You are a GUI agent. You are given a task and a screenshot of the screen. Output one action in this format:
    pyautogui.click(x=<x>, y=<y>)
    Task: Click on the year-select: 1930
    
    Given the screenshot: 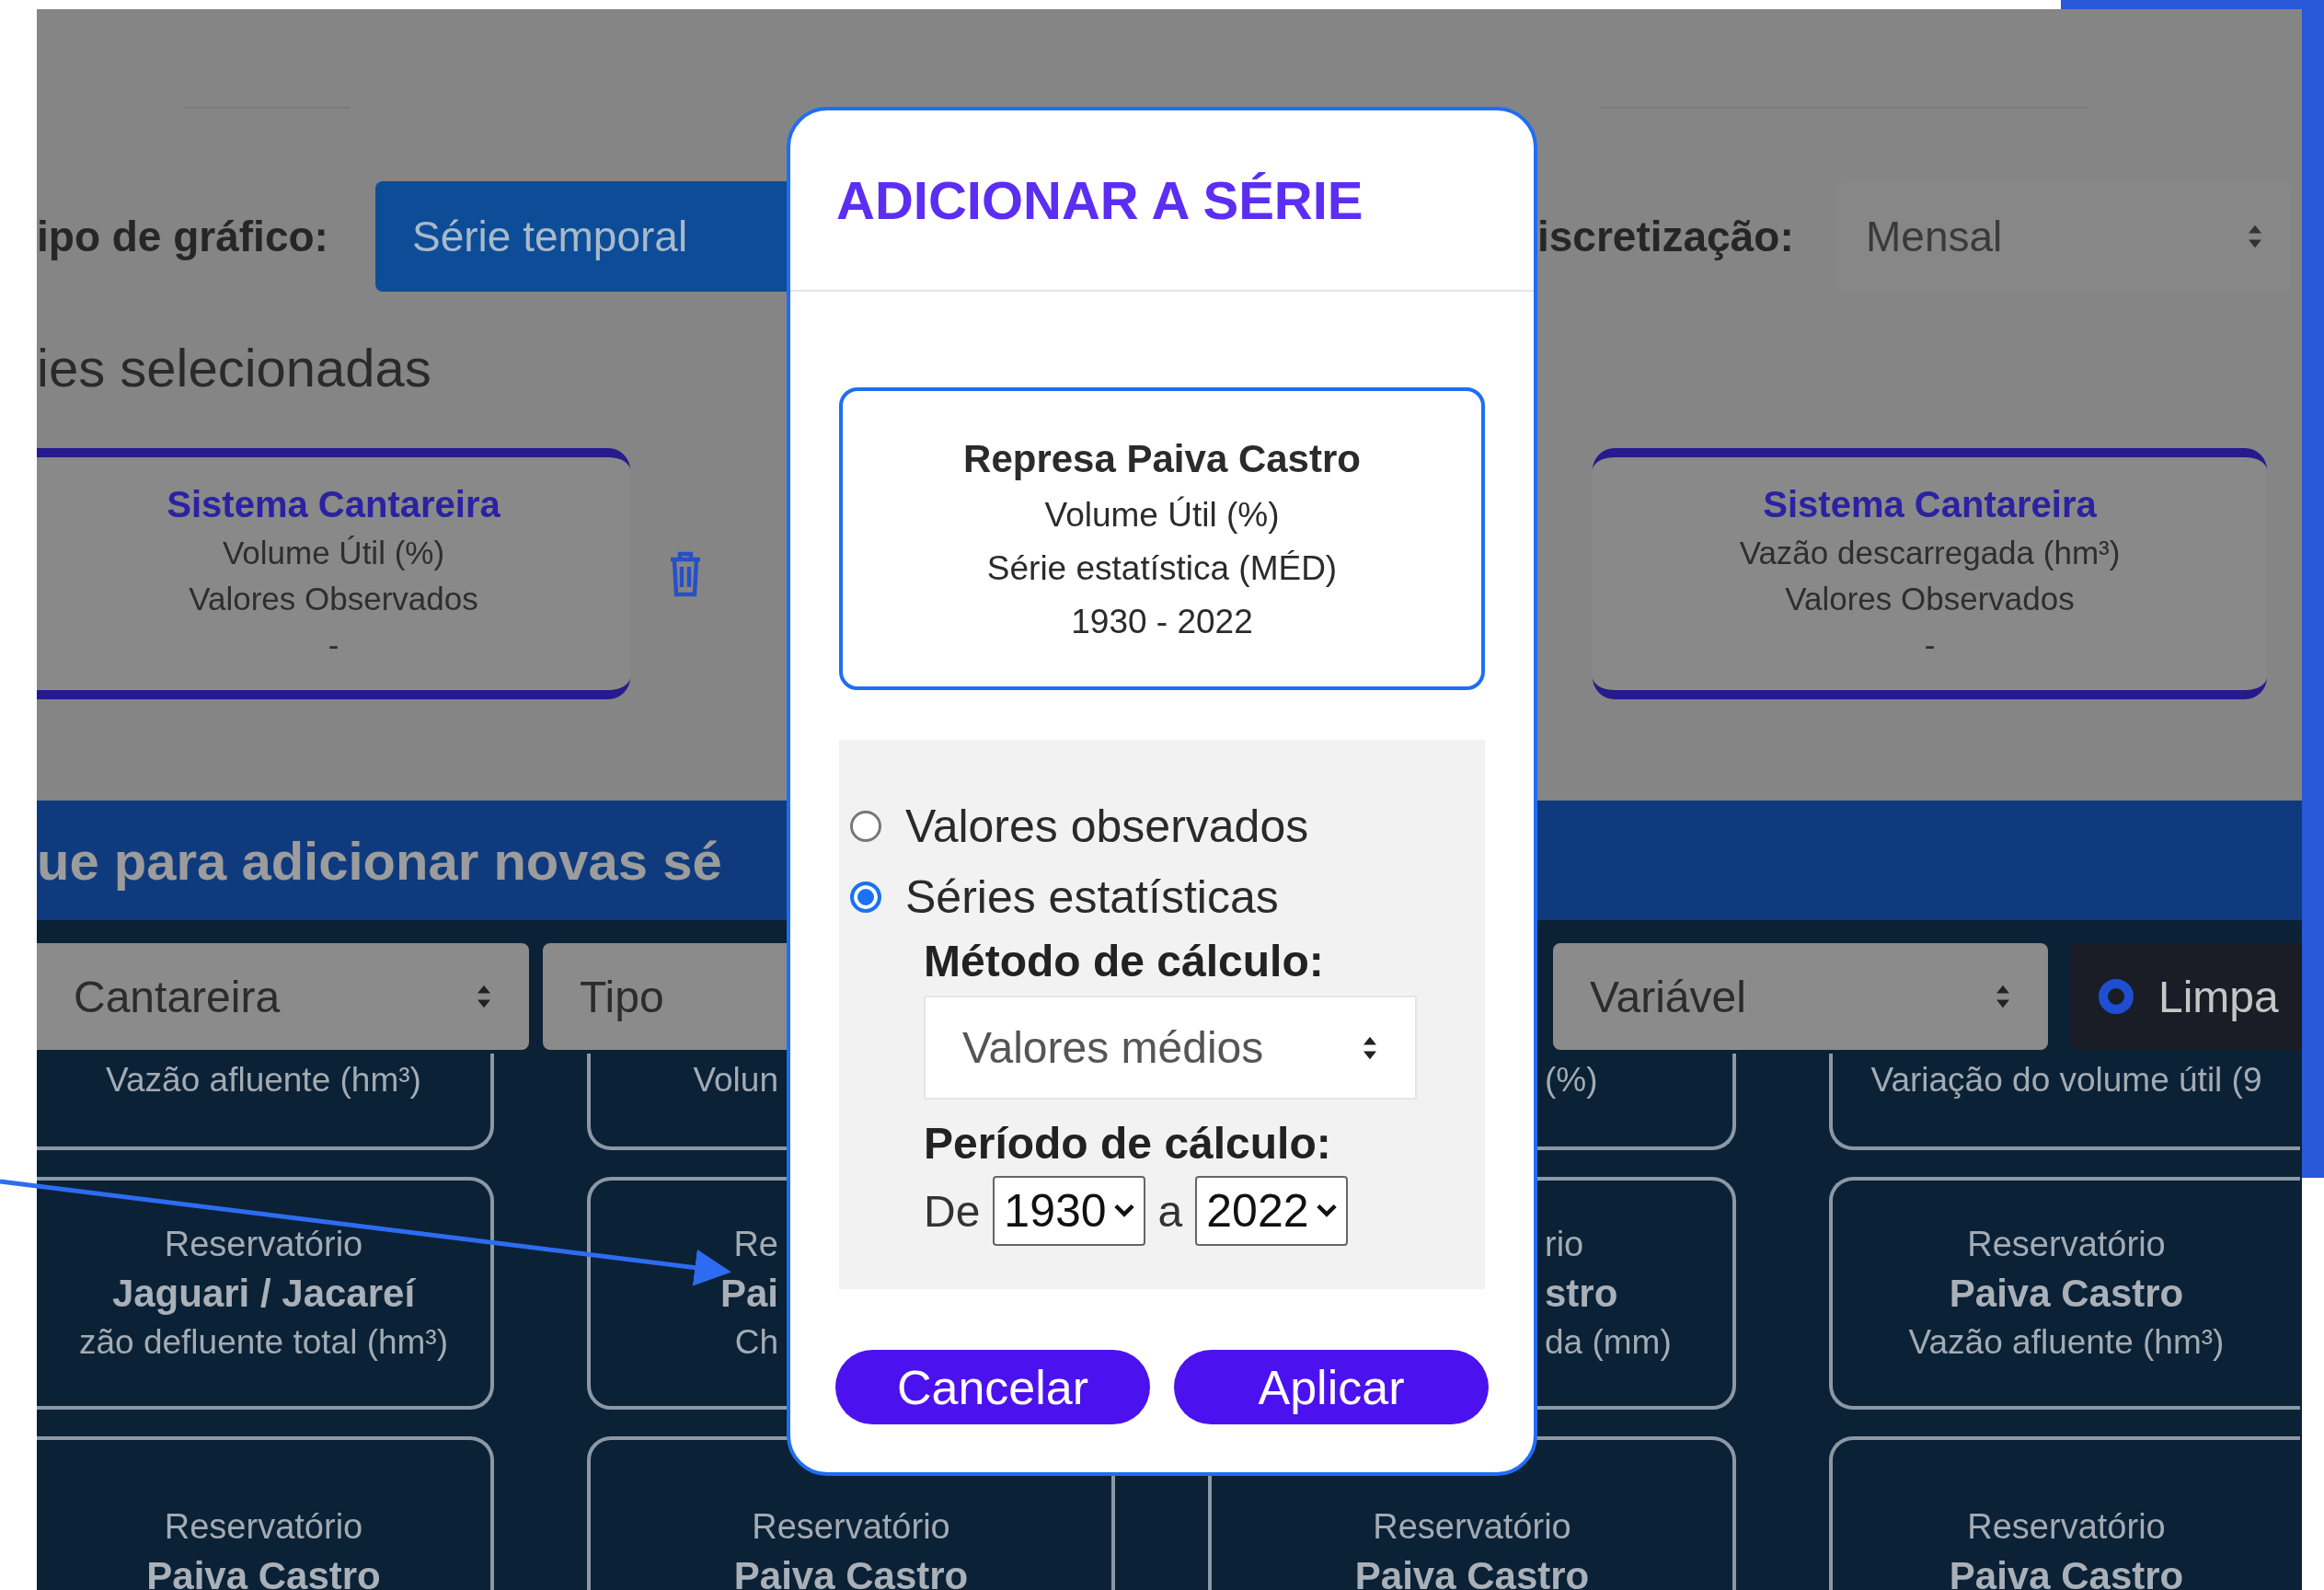 What is the action you would take?
    pyautogui.click(x=1069, y=1211)
    